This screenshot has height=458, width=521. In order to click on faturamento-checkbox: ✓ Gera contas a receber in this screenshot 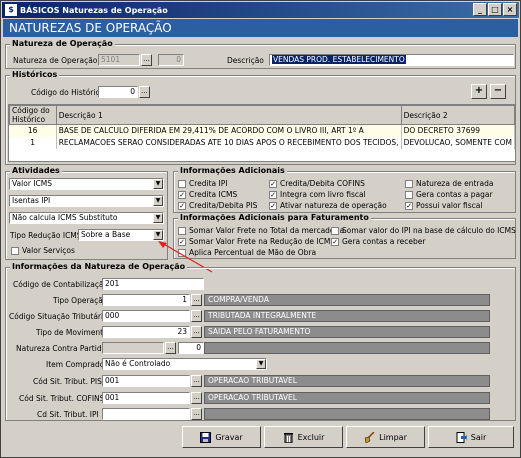, I will do `click(378, 241)`.